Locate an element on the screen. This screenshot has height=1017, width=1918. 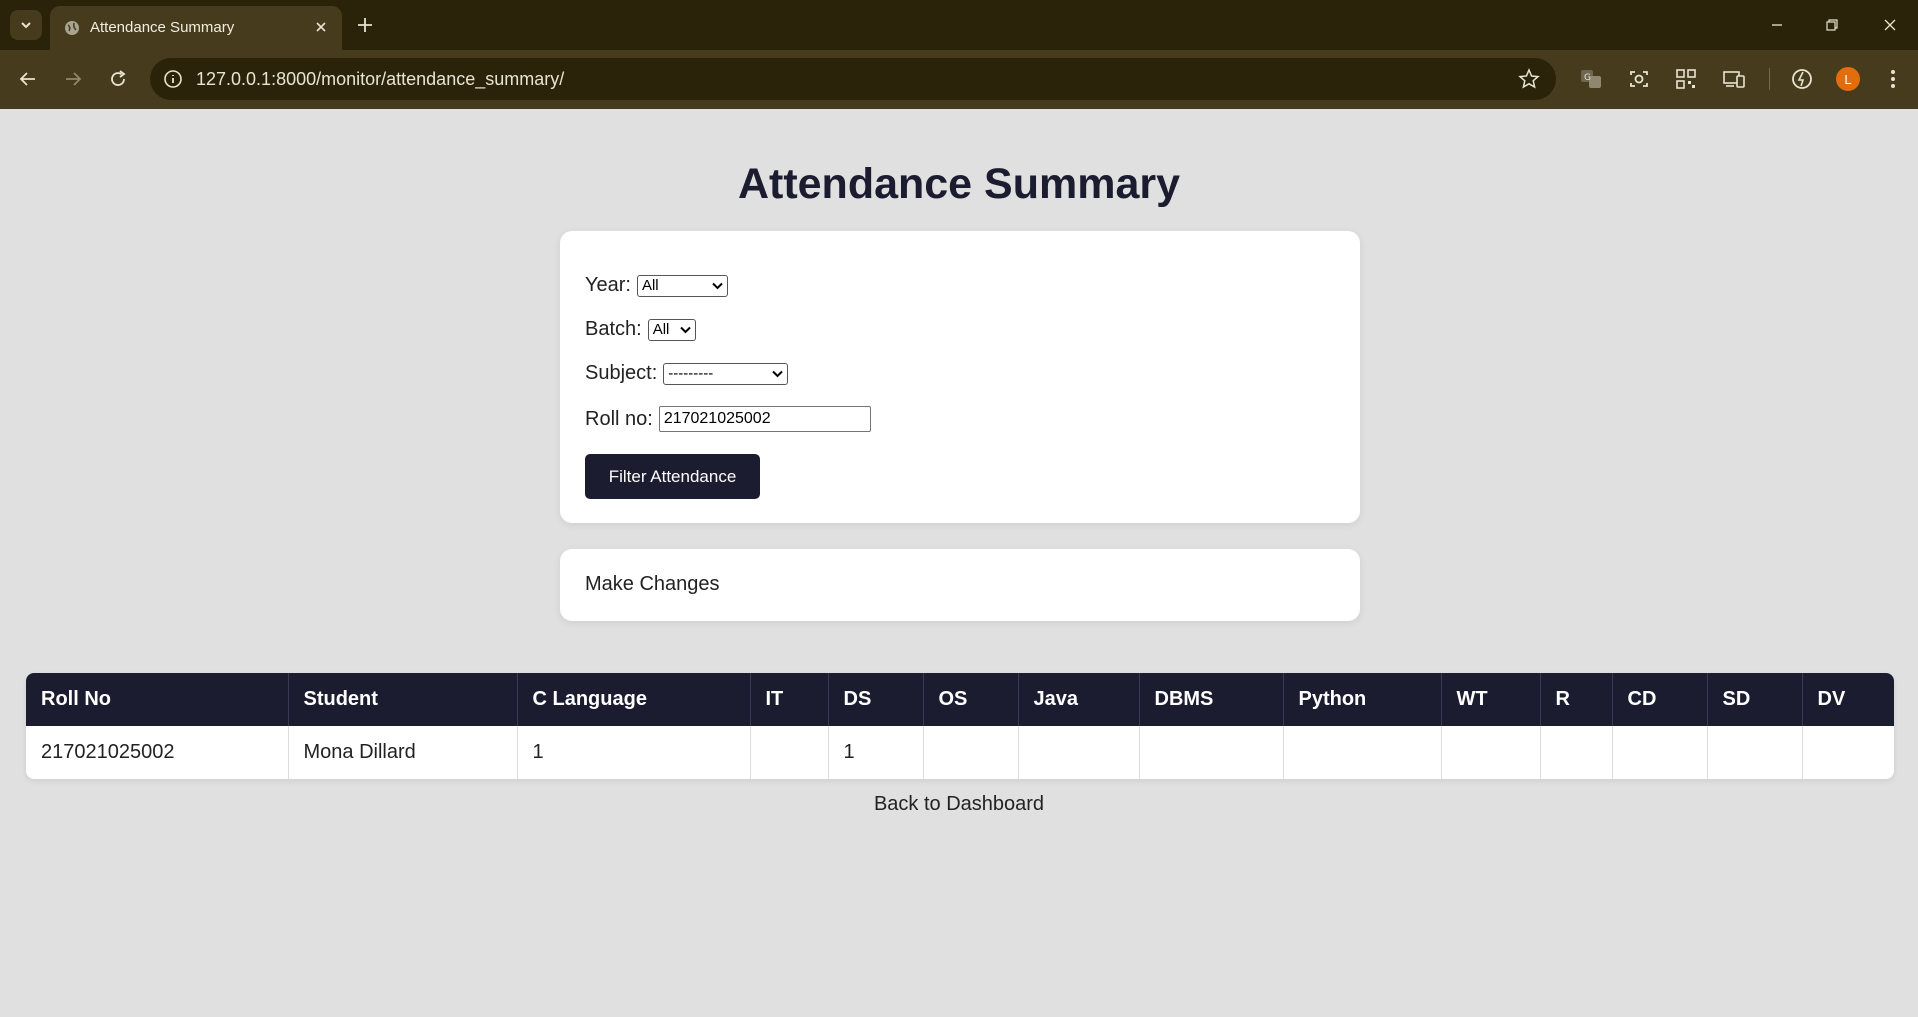
year-select: All is located at coordinates (682, 285).